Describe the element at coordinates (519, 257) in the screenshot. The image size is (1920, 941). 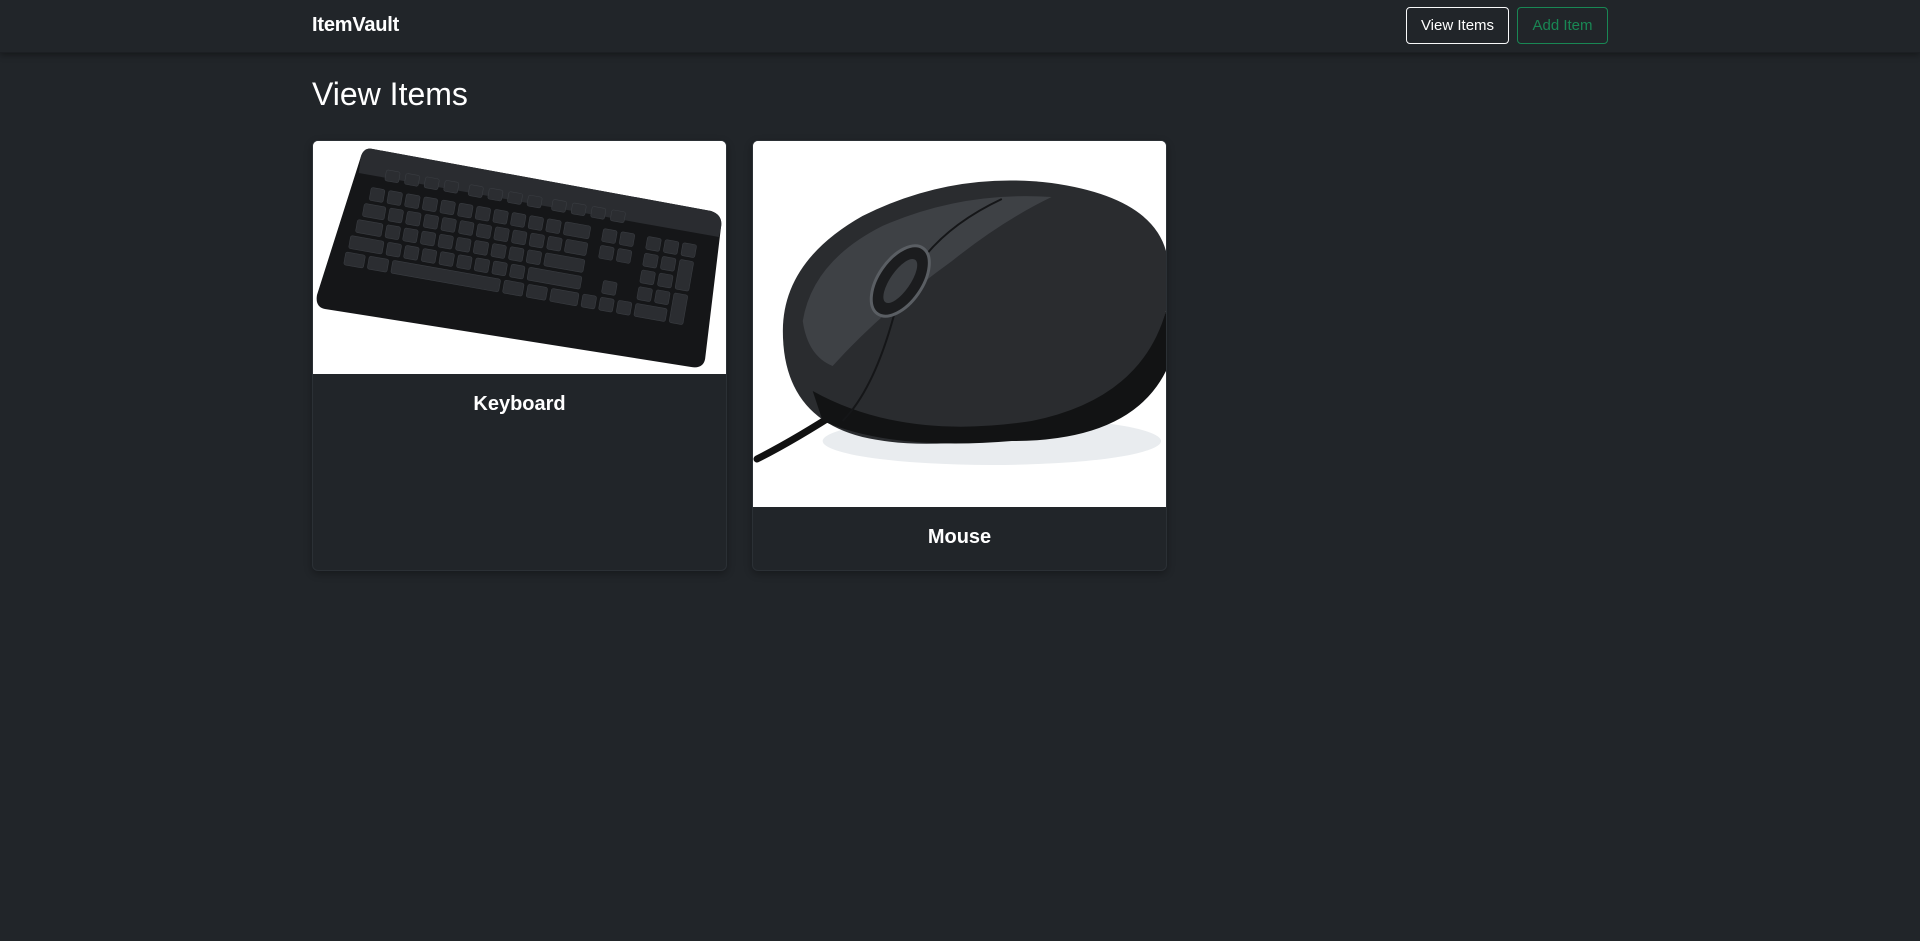
I see `keyboard-image` at that location.